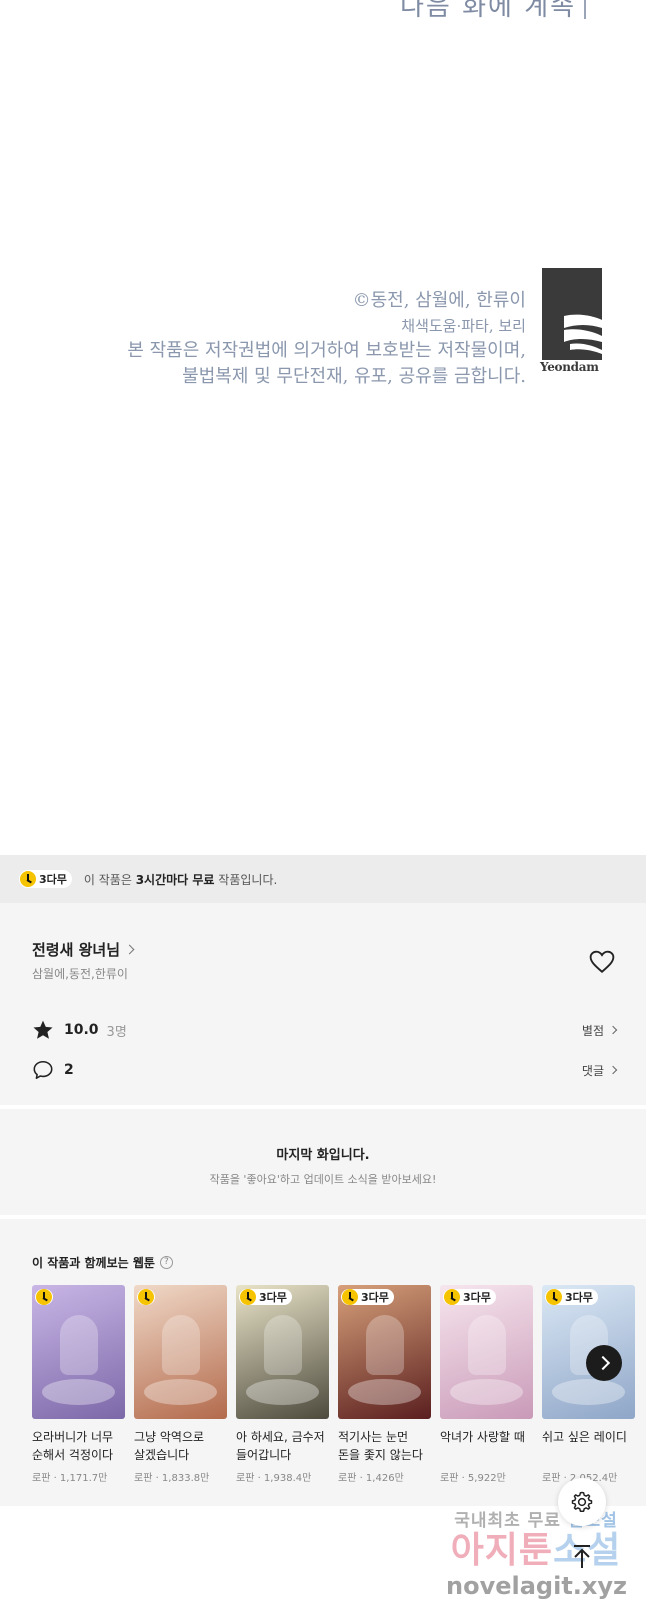  I want to click on free-banner: 3다무 이 작품은 3시간마다 무료 작품입니다., so click(323, 879).